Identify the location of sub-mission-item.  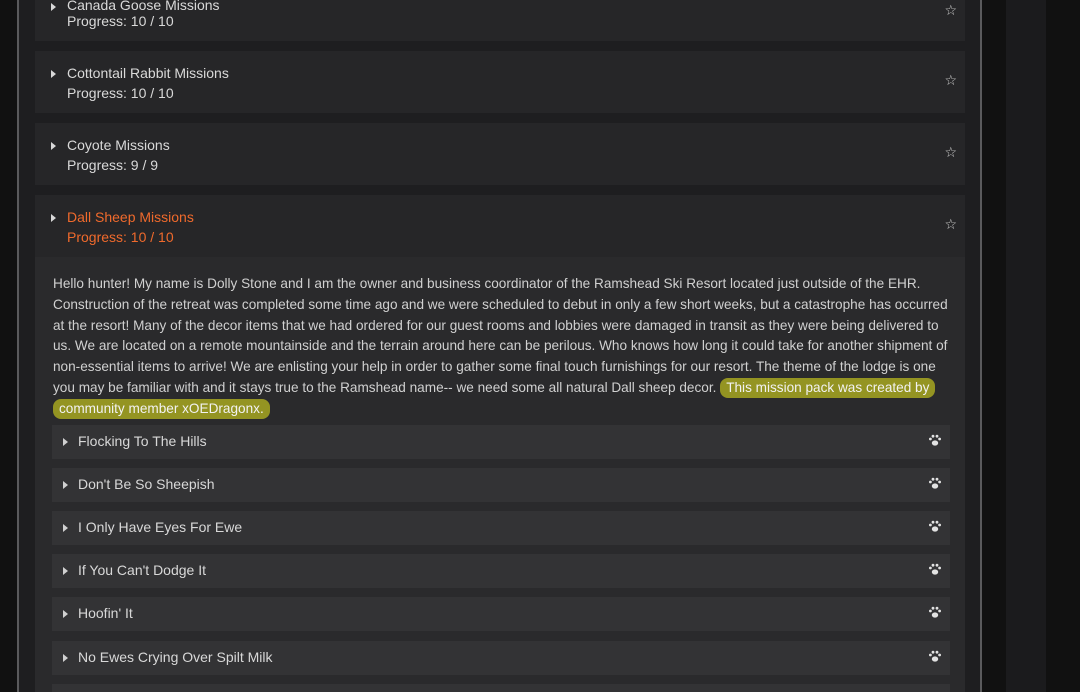
(501, 688).